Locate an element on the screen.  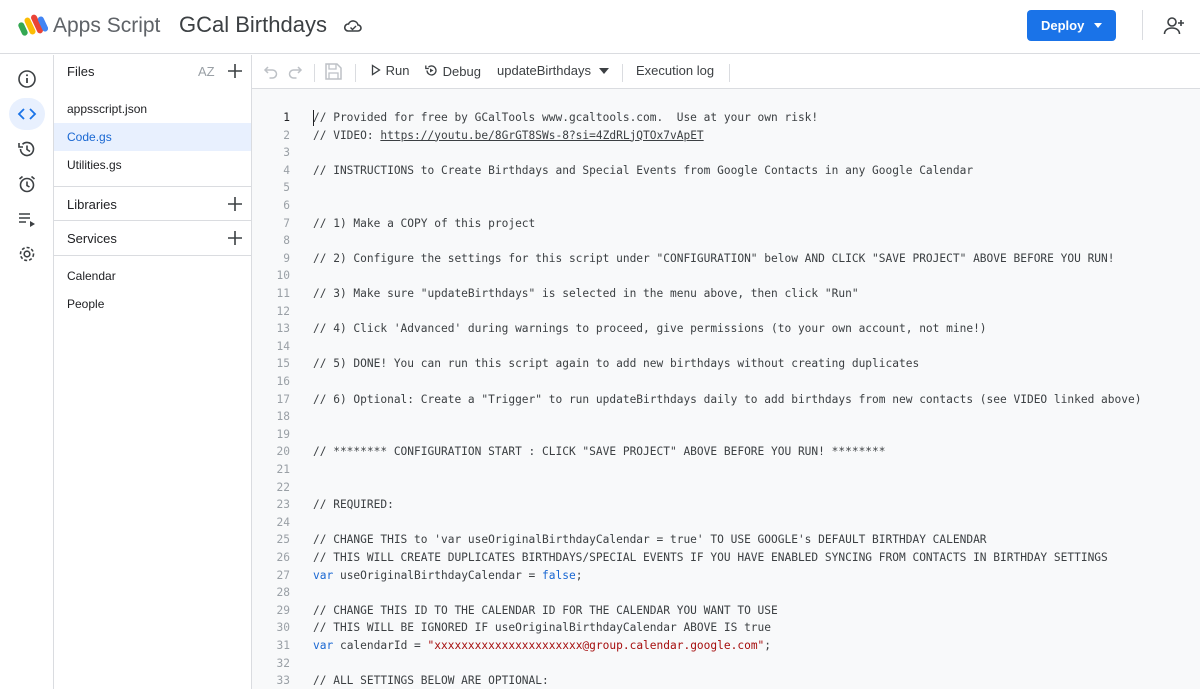
run-label: Run is located at coordinates (397, 70).